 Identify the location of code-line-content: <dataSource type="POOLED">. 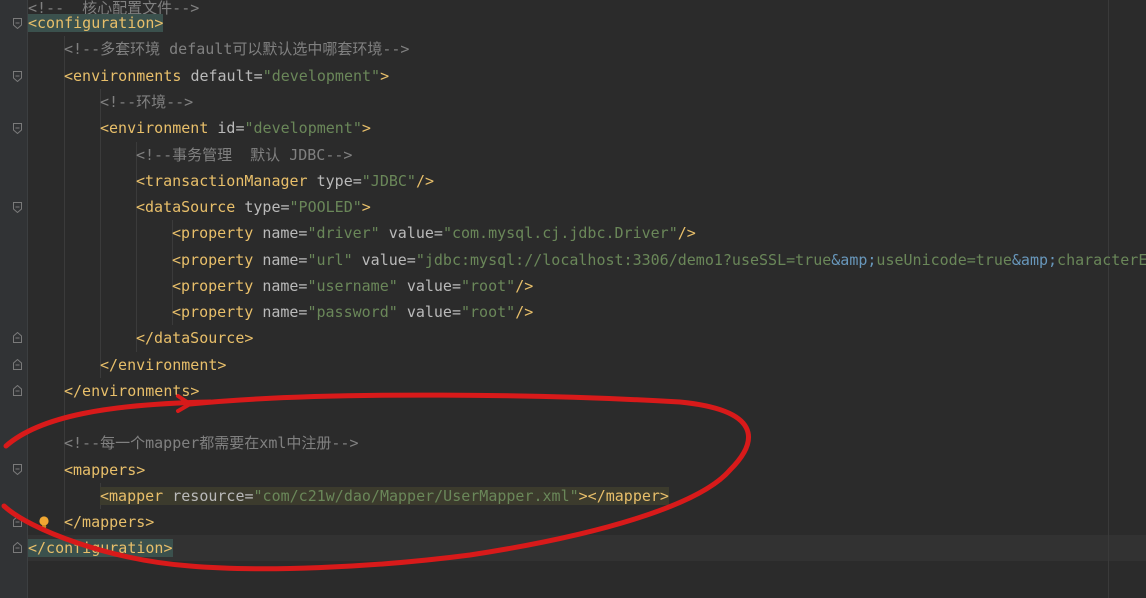
(253, 207).